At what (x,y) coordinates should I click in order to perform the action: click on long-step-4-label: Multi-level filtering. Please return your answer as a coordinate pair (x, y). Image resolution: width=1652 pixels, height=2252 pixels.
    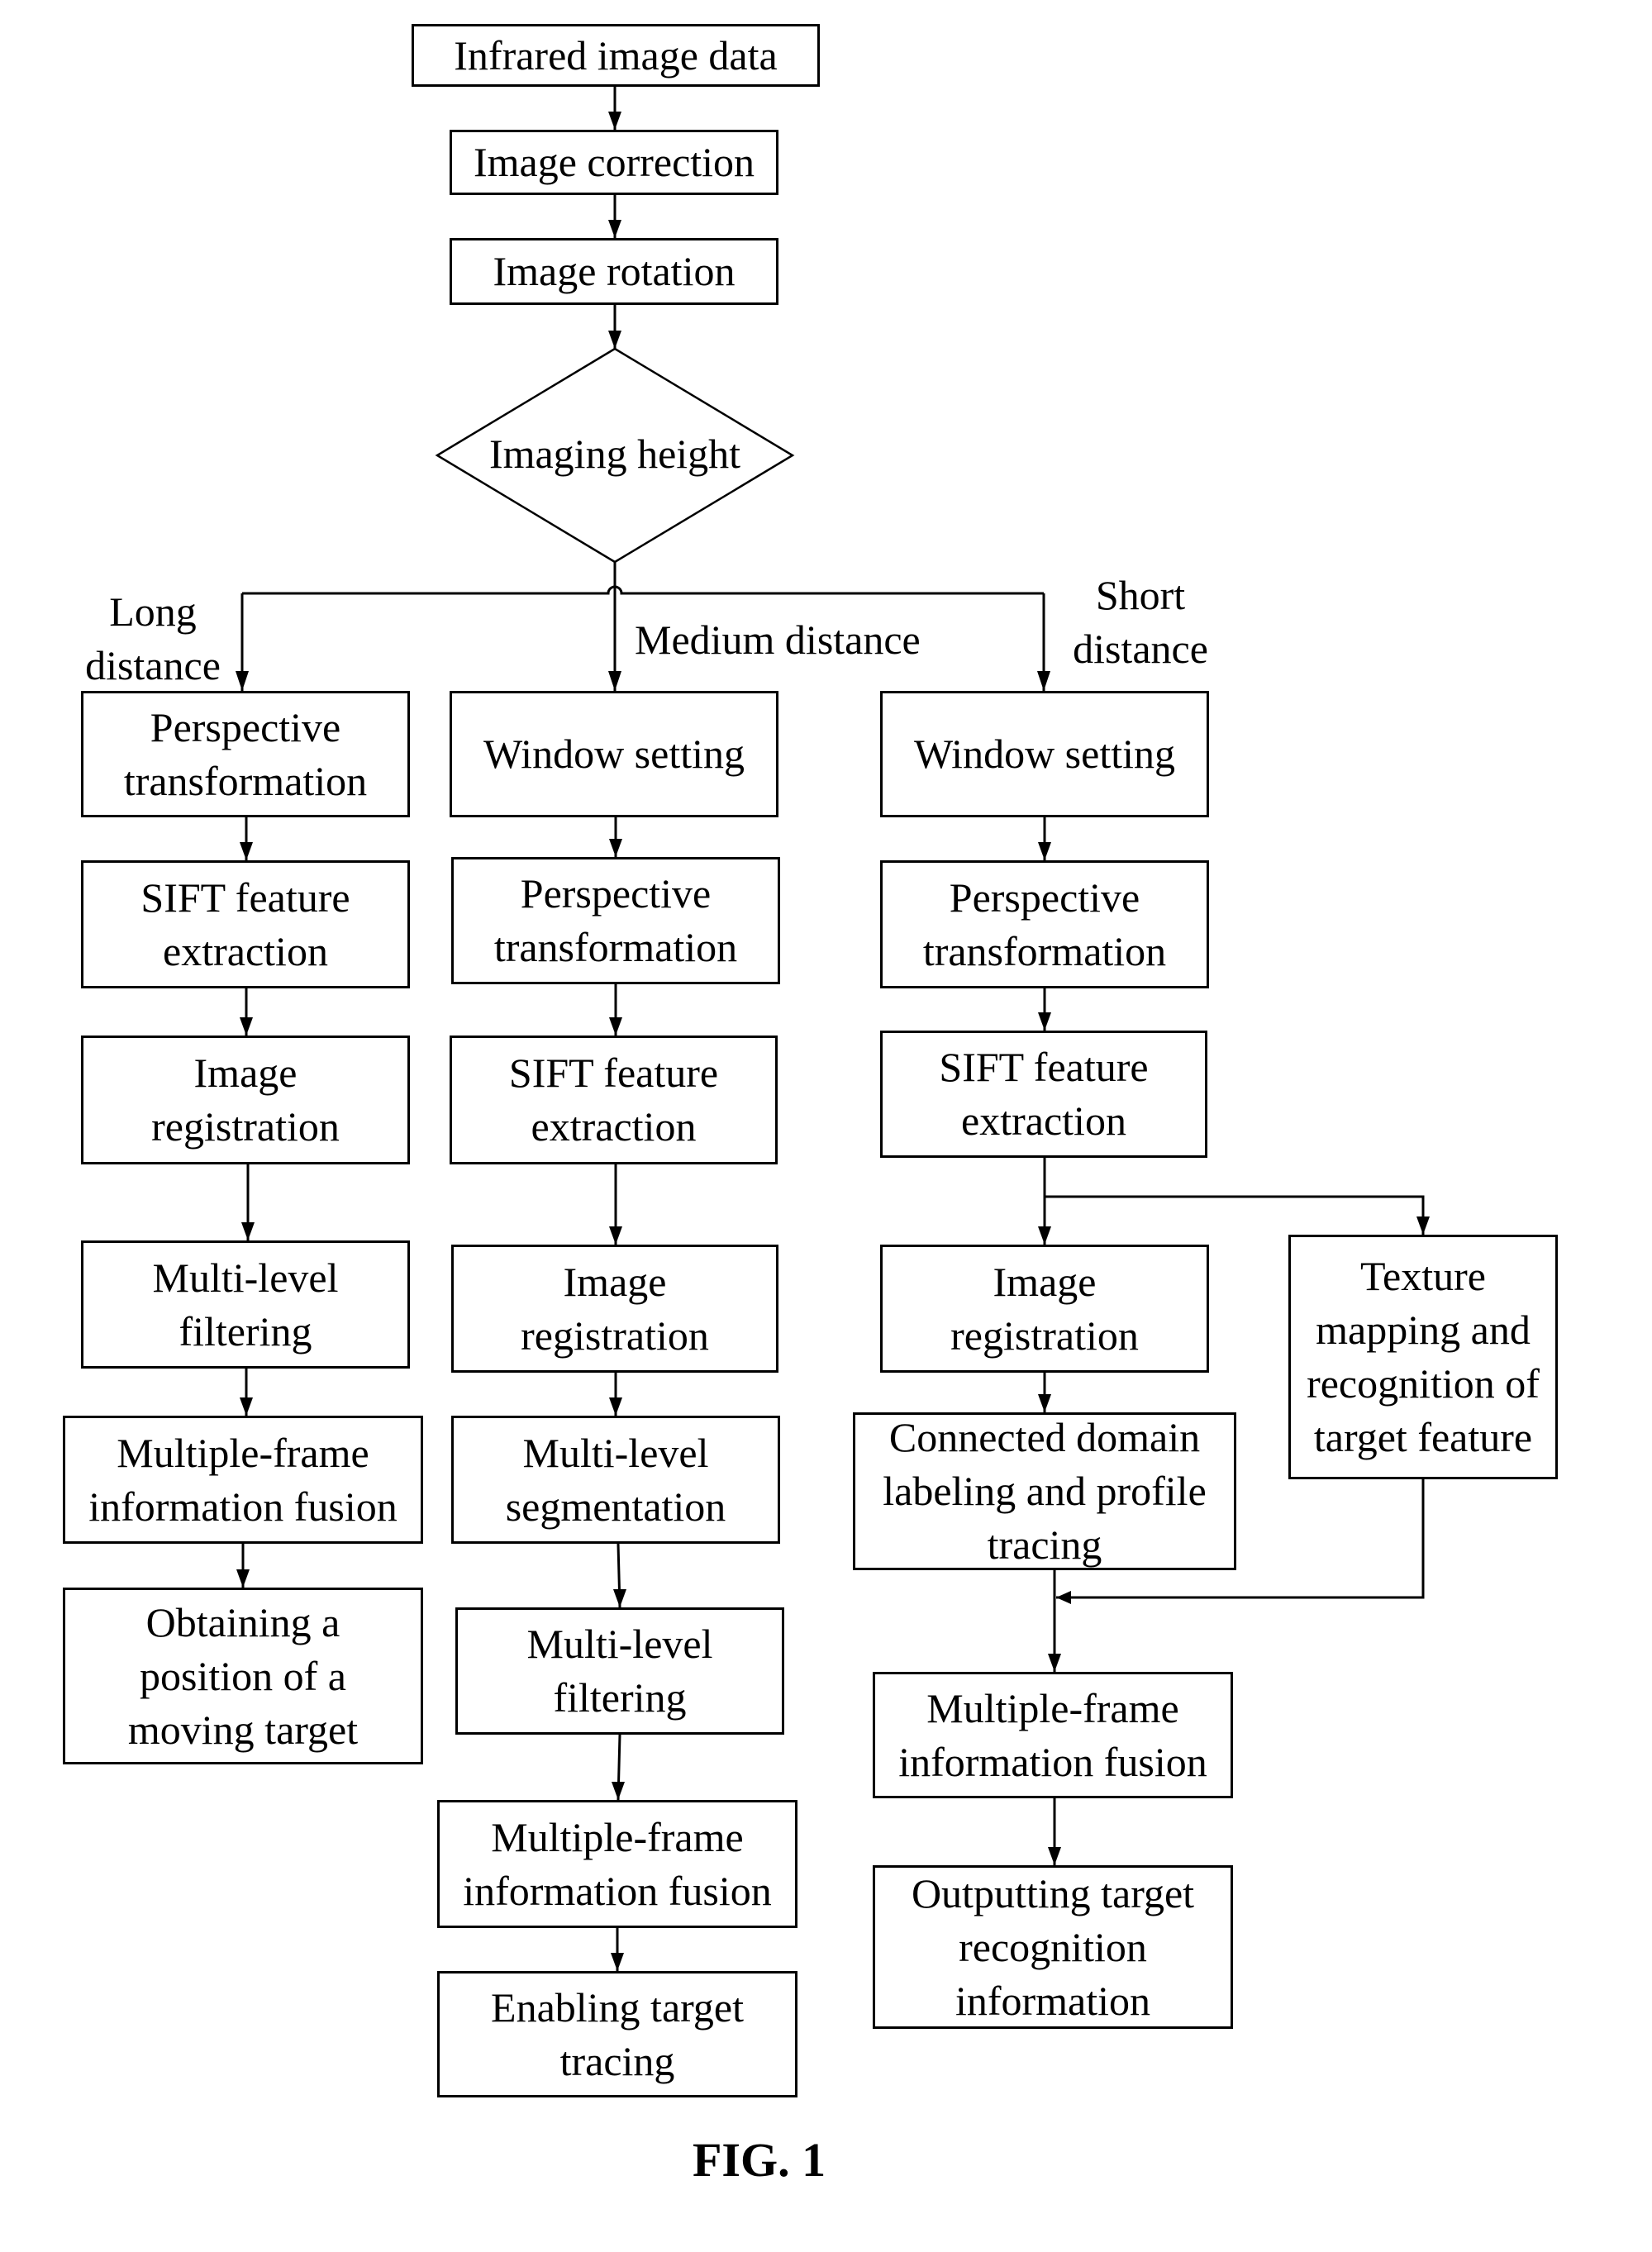
    Looking at the image, I should click on (245, 1304).